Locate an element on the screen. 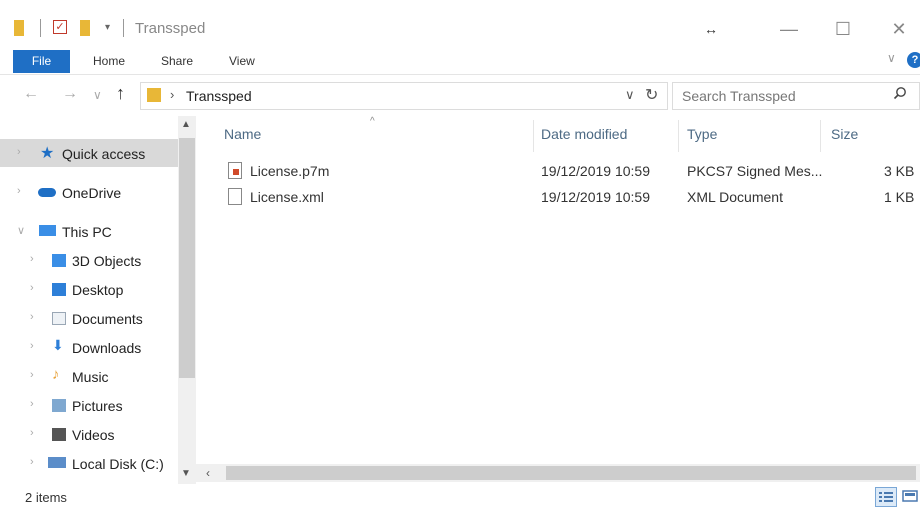 Image resolution: width=920 pixels, height=511 pixels. sidebar-item-music: › ♪ Music is located at coordinates (89, 376).